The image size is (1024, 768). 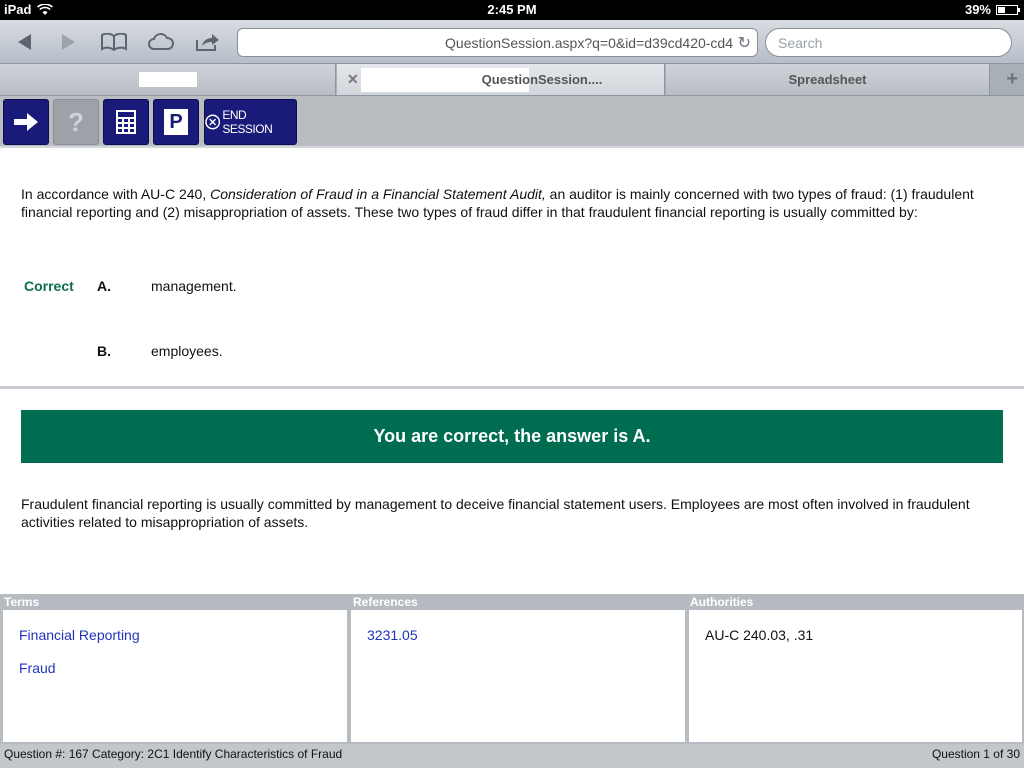 I want to click on back-button, so click(x=24, y=42).